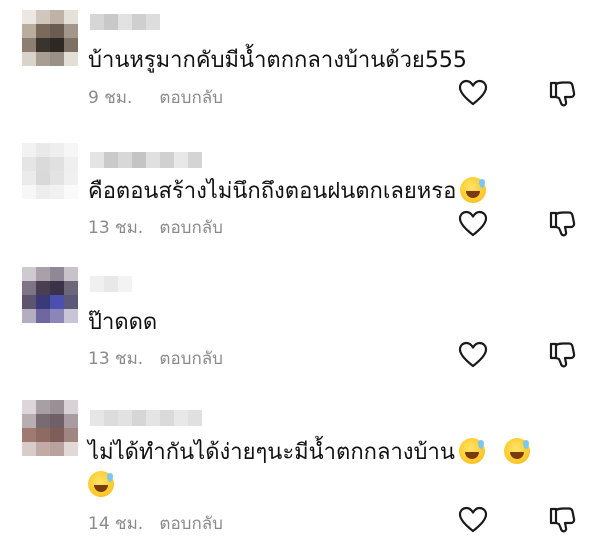 This screenshot has height=549, width=600. I want to click on comment-text: บ้านหรูมากคับมีน้ำตกกลางบ้านด้วย555, so click(277, 61).